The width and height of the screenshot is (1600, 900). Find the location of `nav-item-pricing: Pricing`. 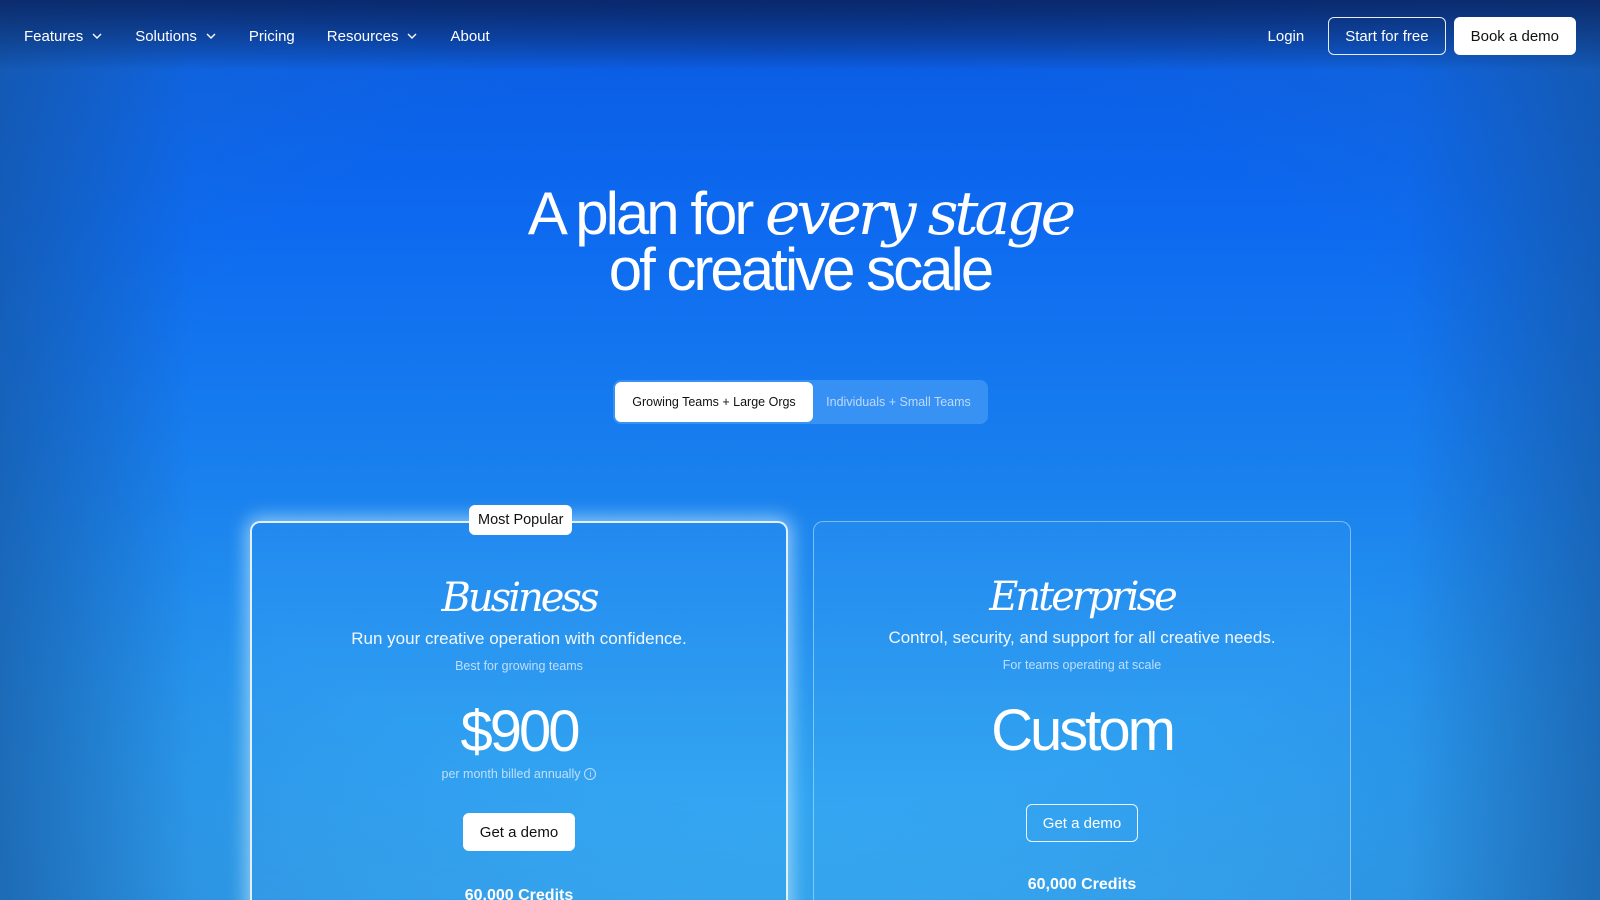

nav-item-pricing: Pricing is located at coordinates (272, 36).